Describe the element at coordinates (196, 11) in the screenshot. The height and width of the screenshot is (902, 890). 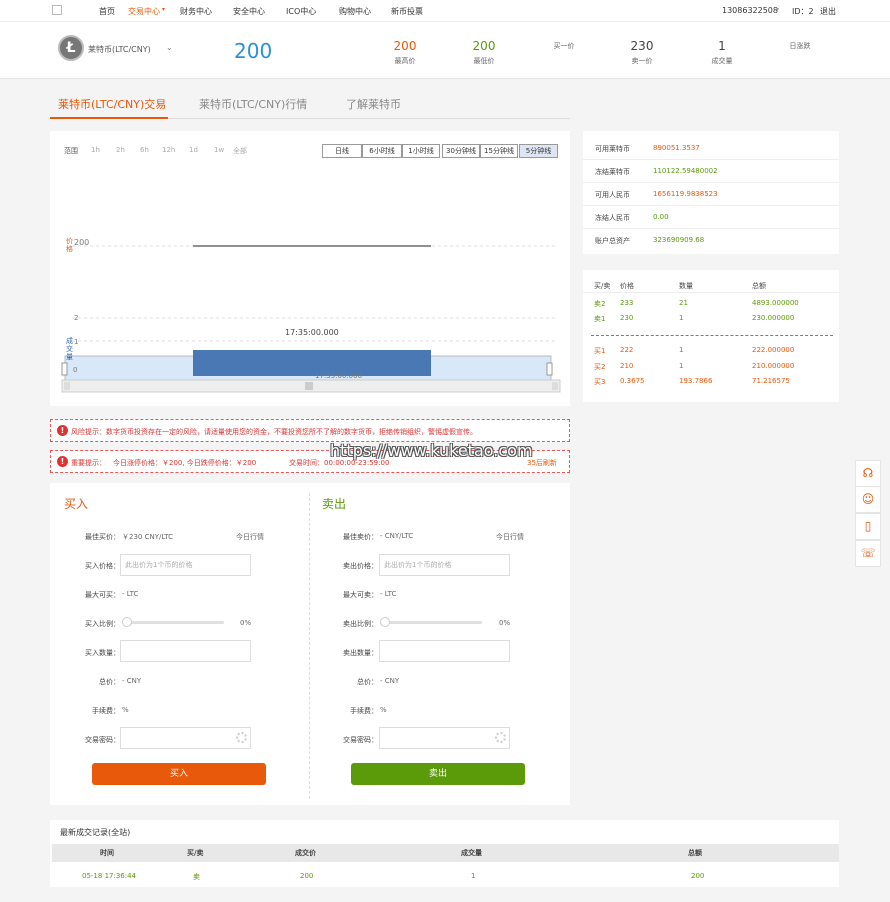
I see `nav-finance-center: 财务中心` at that location.